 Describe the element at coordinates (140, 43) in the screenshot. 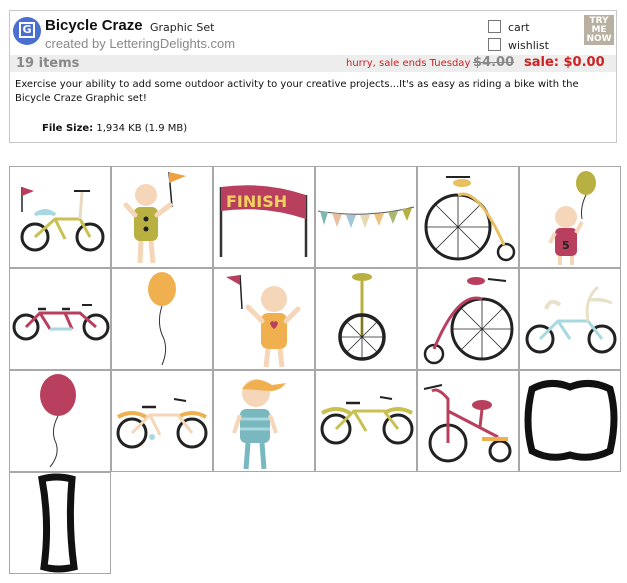

I see `creator-link: created by LetteringDelights.com` at that location.